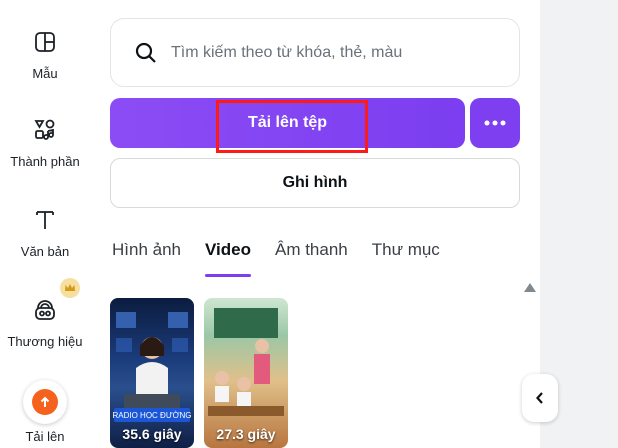 This screenshot has height=448, width=618. Describe the element at coordinates (45, 42) in the screenshot. I see `template-icon` at that location.